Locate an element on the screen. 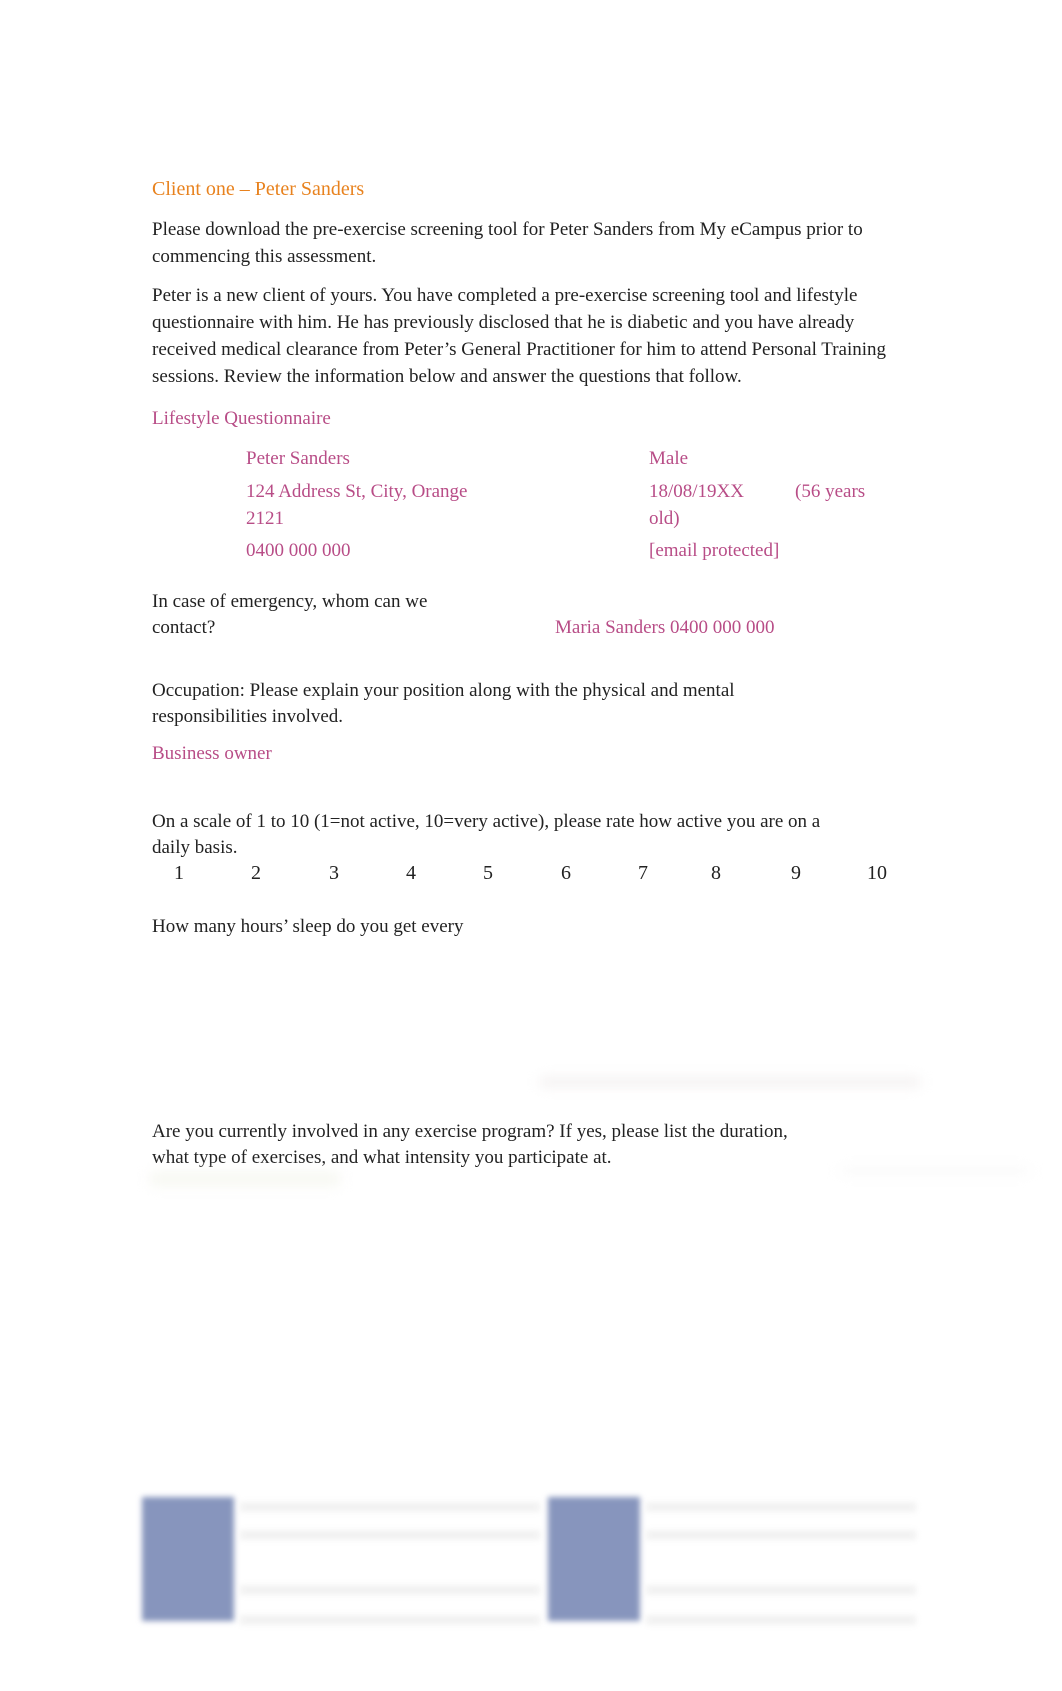 This screenshot has width=1062, height=1691. emergency-contact-answer: Maria Sanders 0400 000 000 is located at coordinates (665, 627).